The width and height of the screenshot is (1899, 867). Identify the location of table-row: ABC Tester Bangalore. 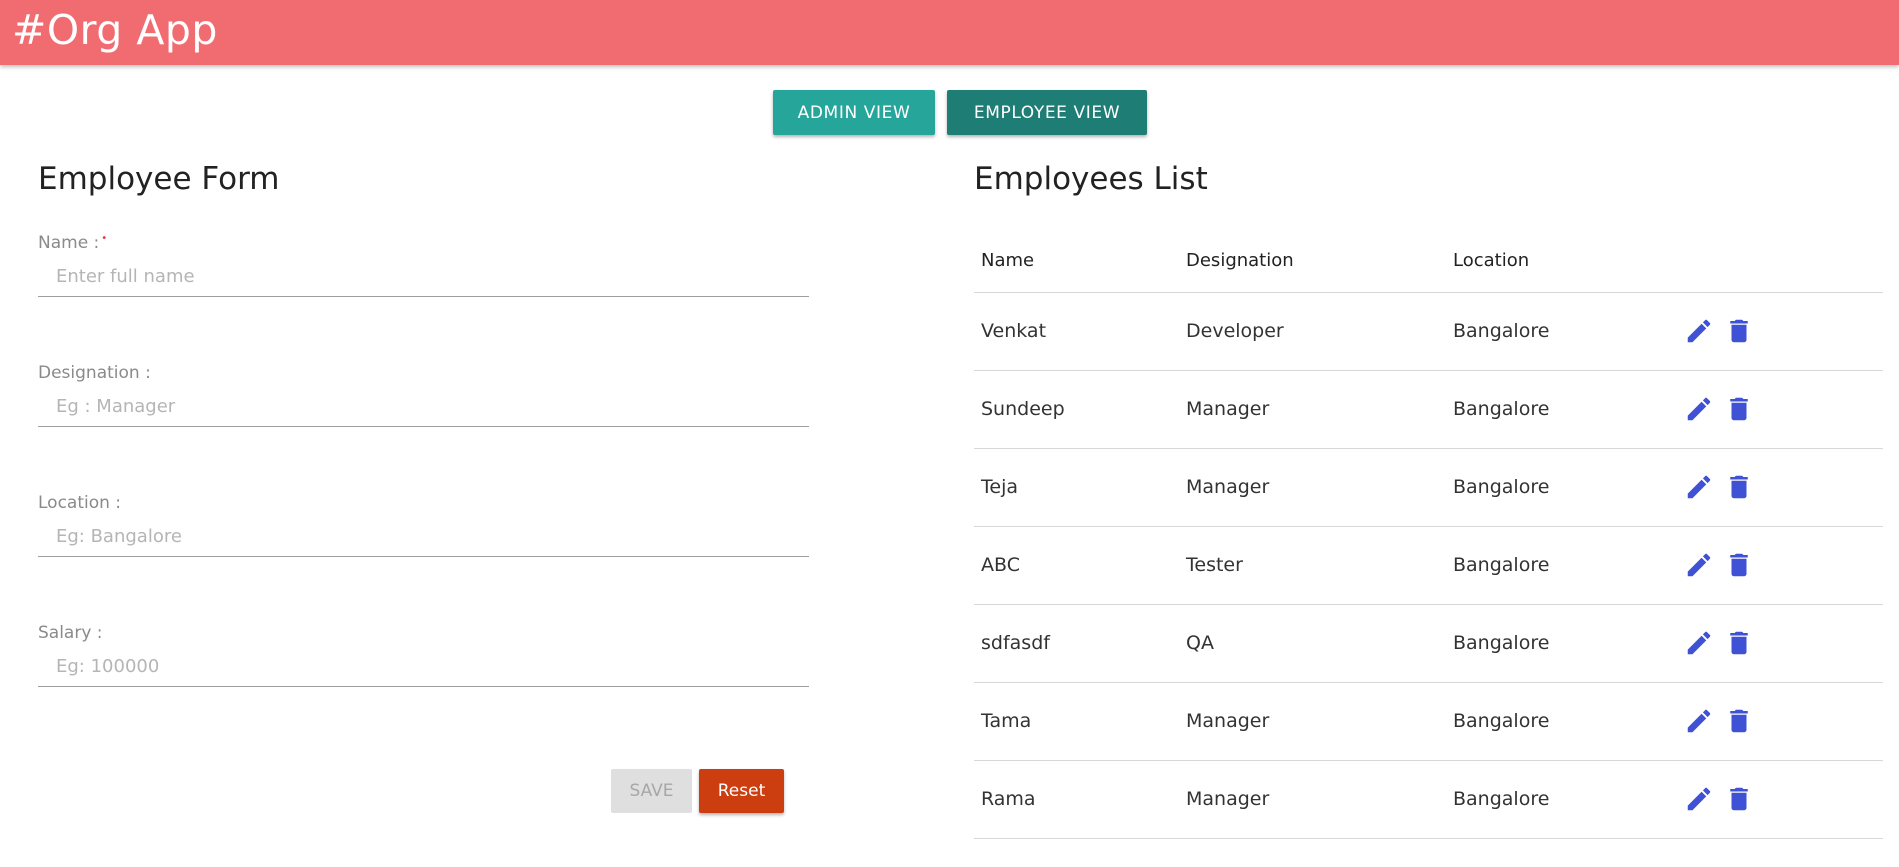
(1428, 565).